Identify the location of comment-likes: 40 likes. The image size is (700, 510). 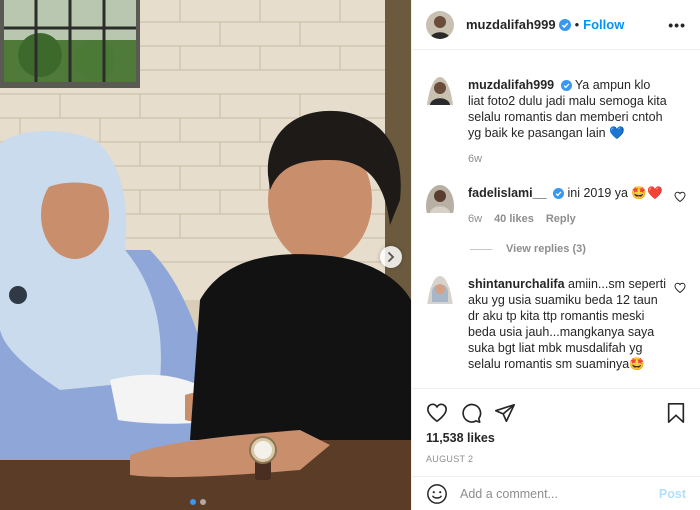
(514, 219).